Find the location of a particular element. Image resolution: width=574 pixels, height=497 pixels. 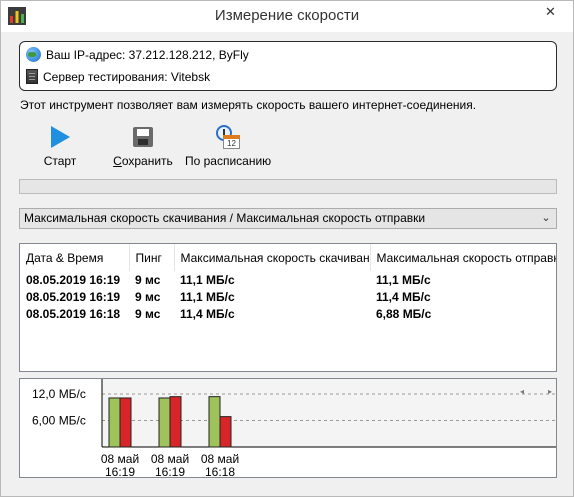

scroll-left-icon: ◂ is located at coordinates (522, 391).